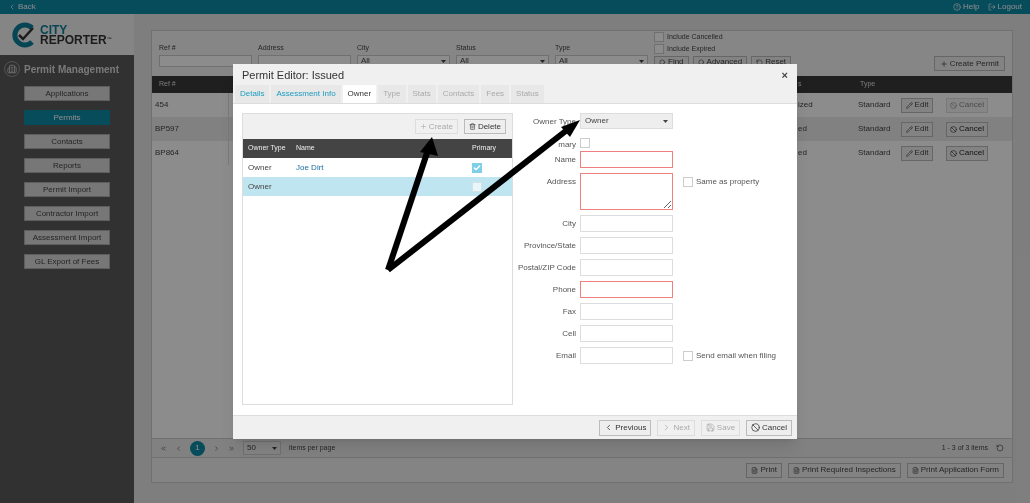 Image resolution: width=1030 pixels, height=503 pixels. Describe the element at coordinates (293, 75) in the screenshot. I see `dialog-title: Permit Editor: Issued` at that location.